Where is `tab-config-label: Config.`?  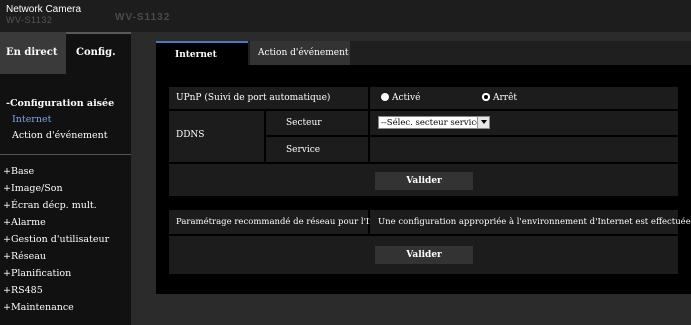 tab-config-label: Config. is located at coordinates (96, 52).